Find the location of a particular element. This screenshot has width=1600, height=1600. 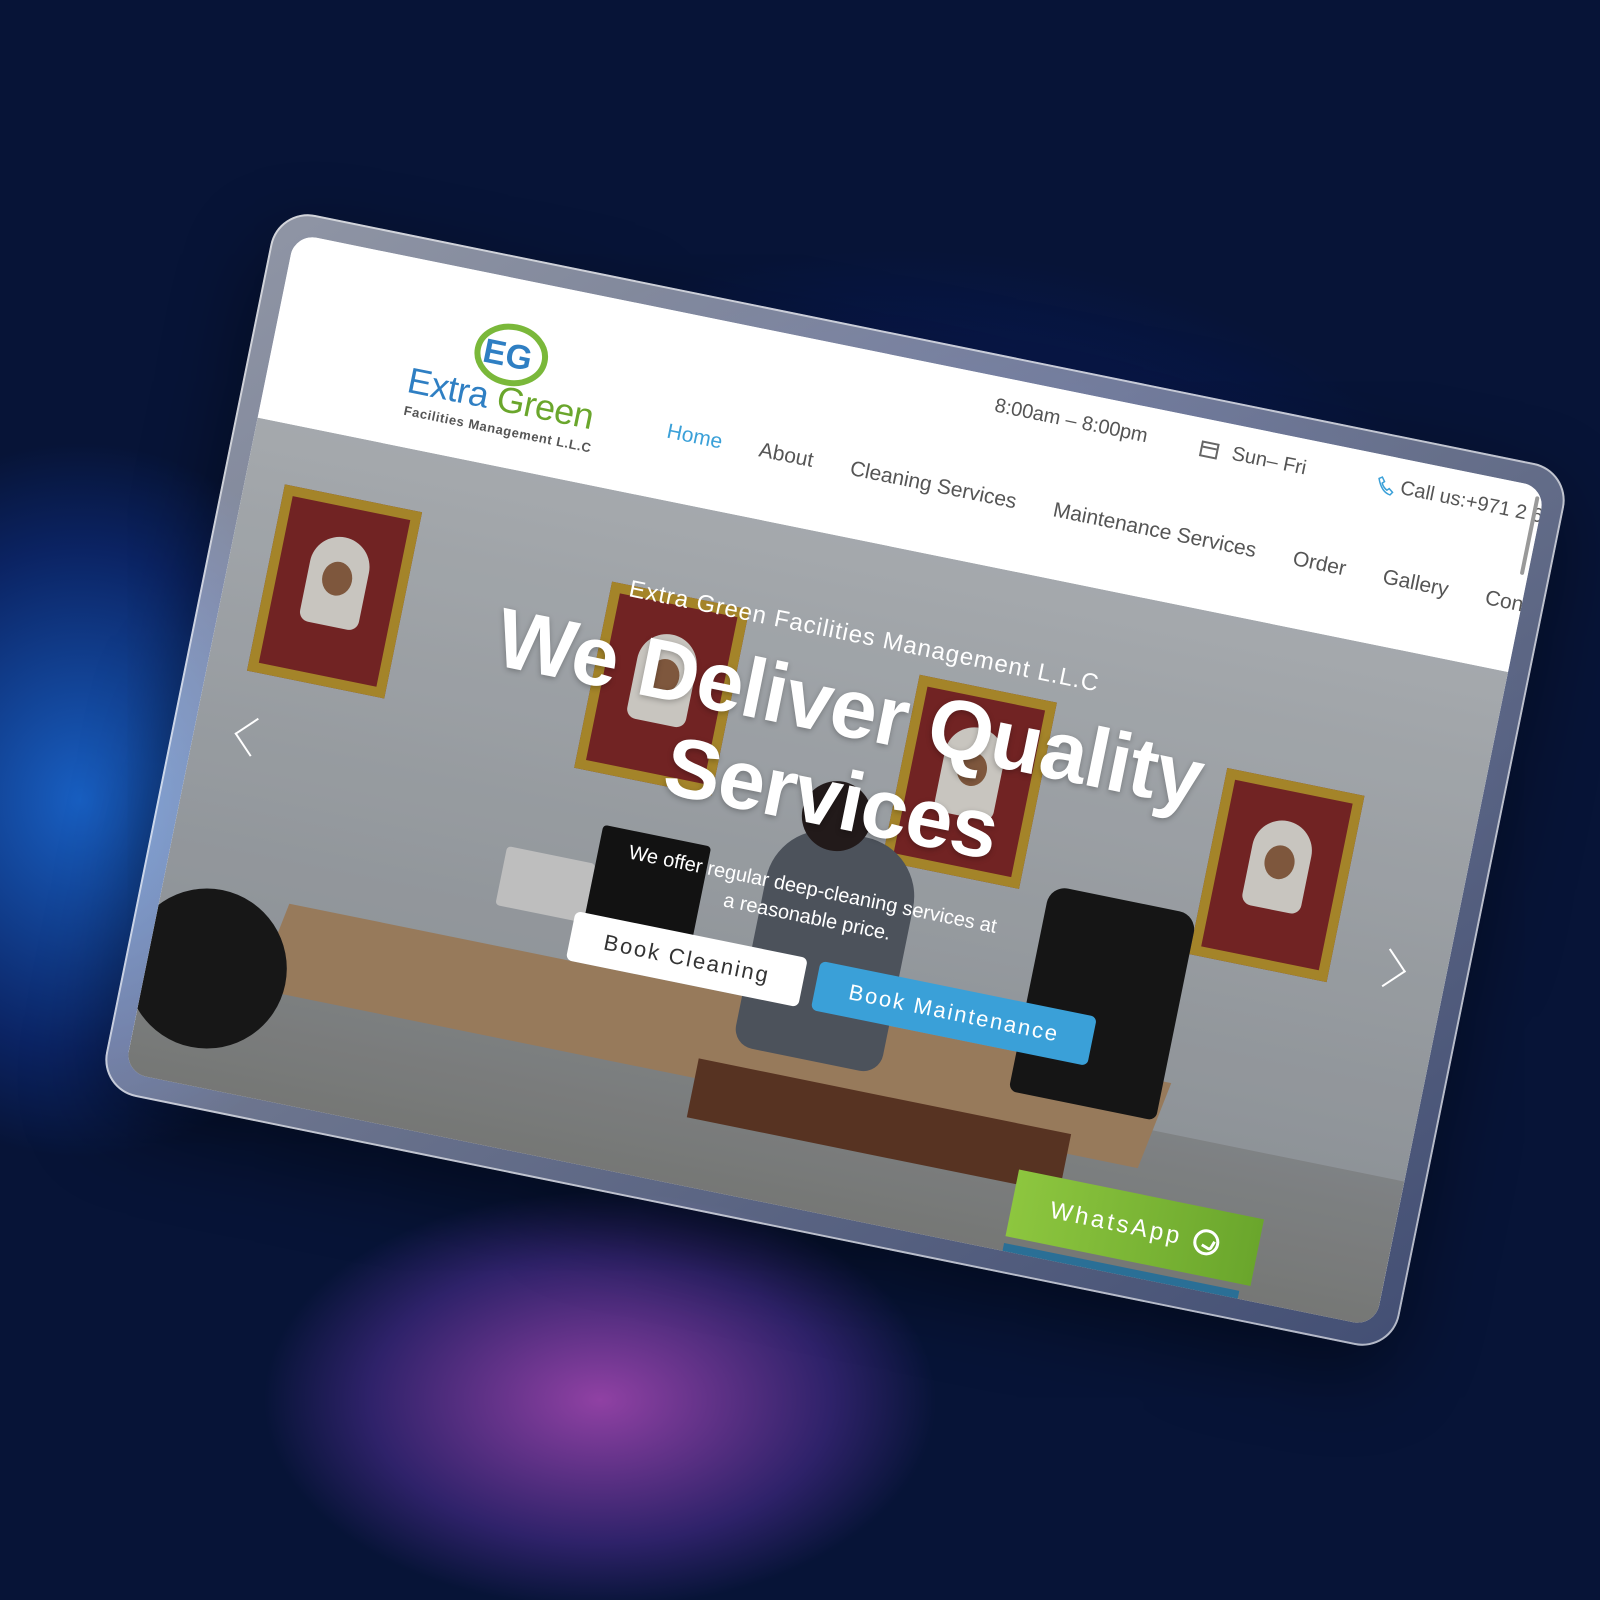

nav-home: Home is located at coordinates (694, 437).